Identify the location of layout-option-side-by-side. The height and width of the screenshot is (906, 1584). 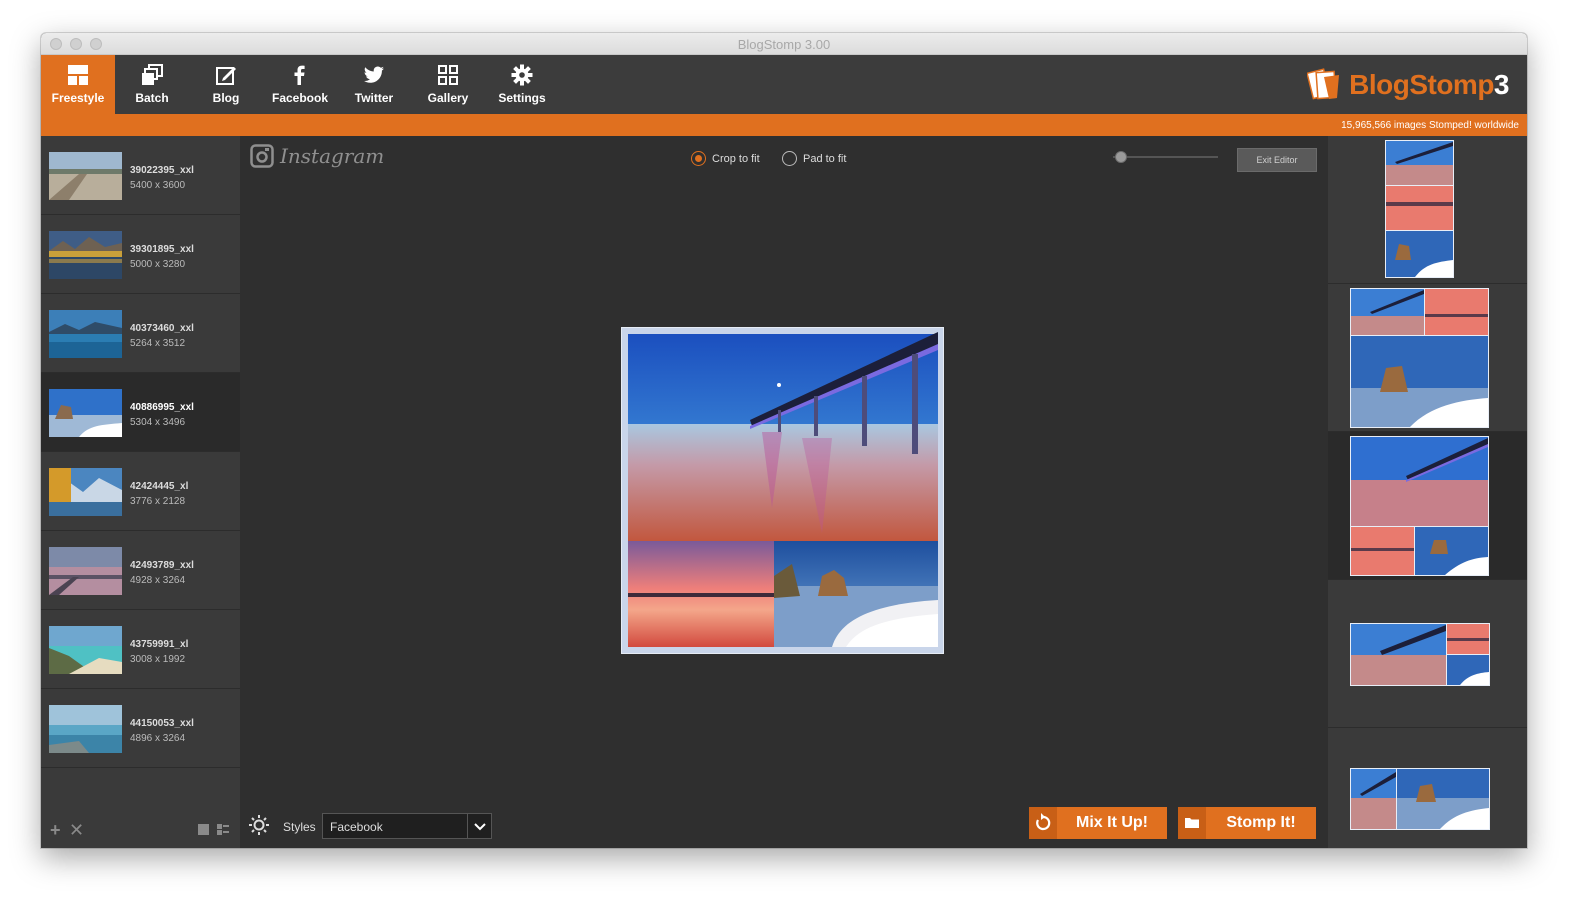
(1427, 788).